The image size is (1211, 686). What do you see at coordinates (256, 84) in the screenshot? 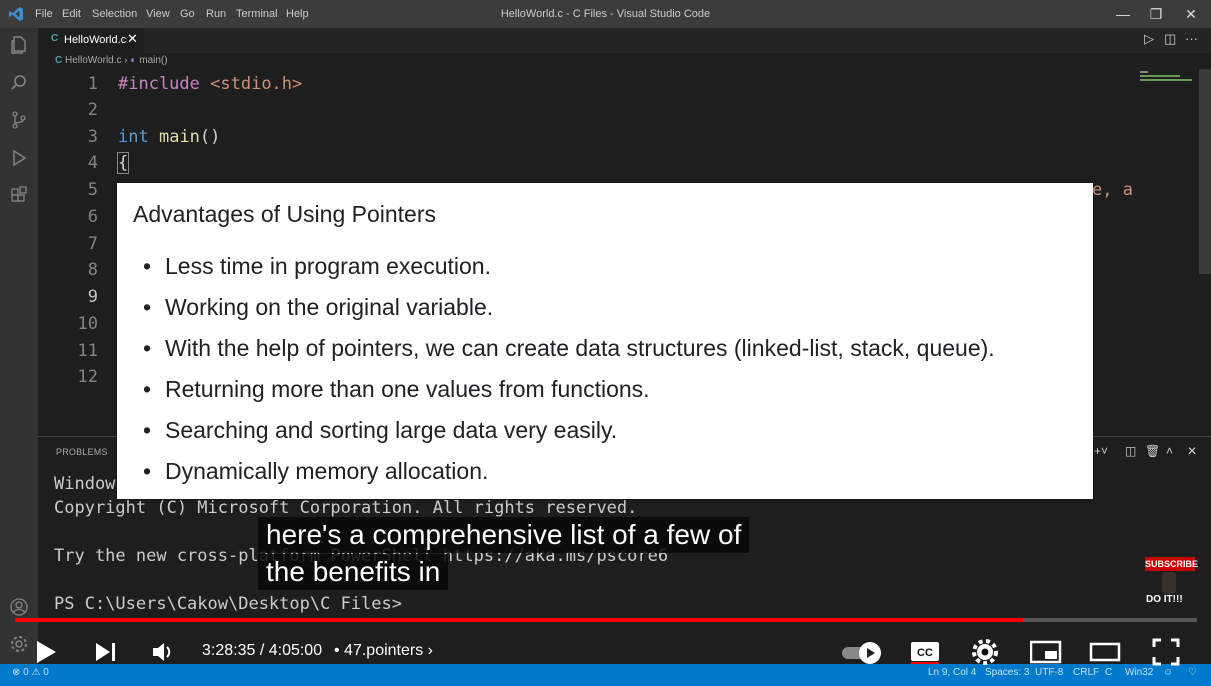
I see `include-header: <stdio.h>` at bounding box center [256, 84].